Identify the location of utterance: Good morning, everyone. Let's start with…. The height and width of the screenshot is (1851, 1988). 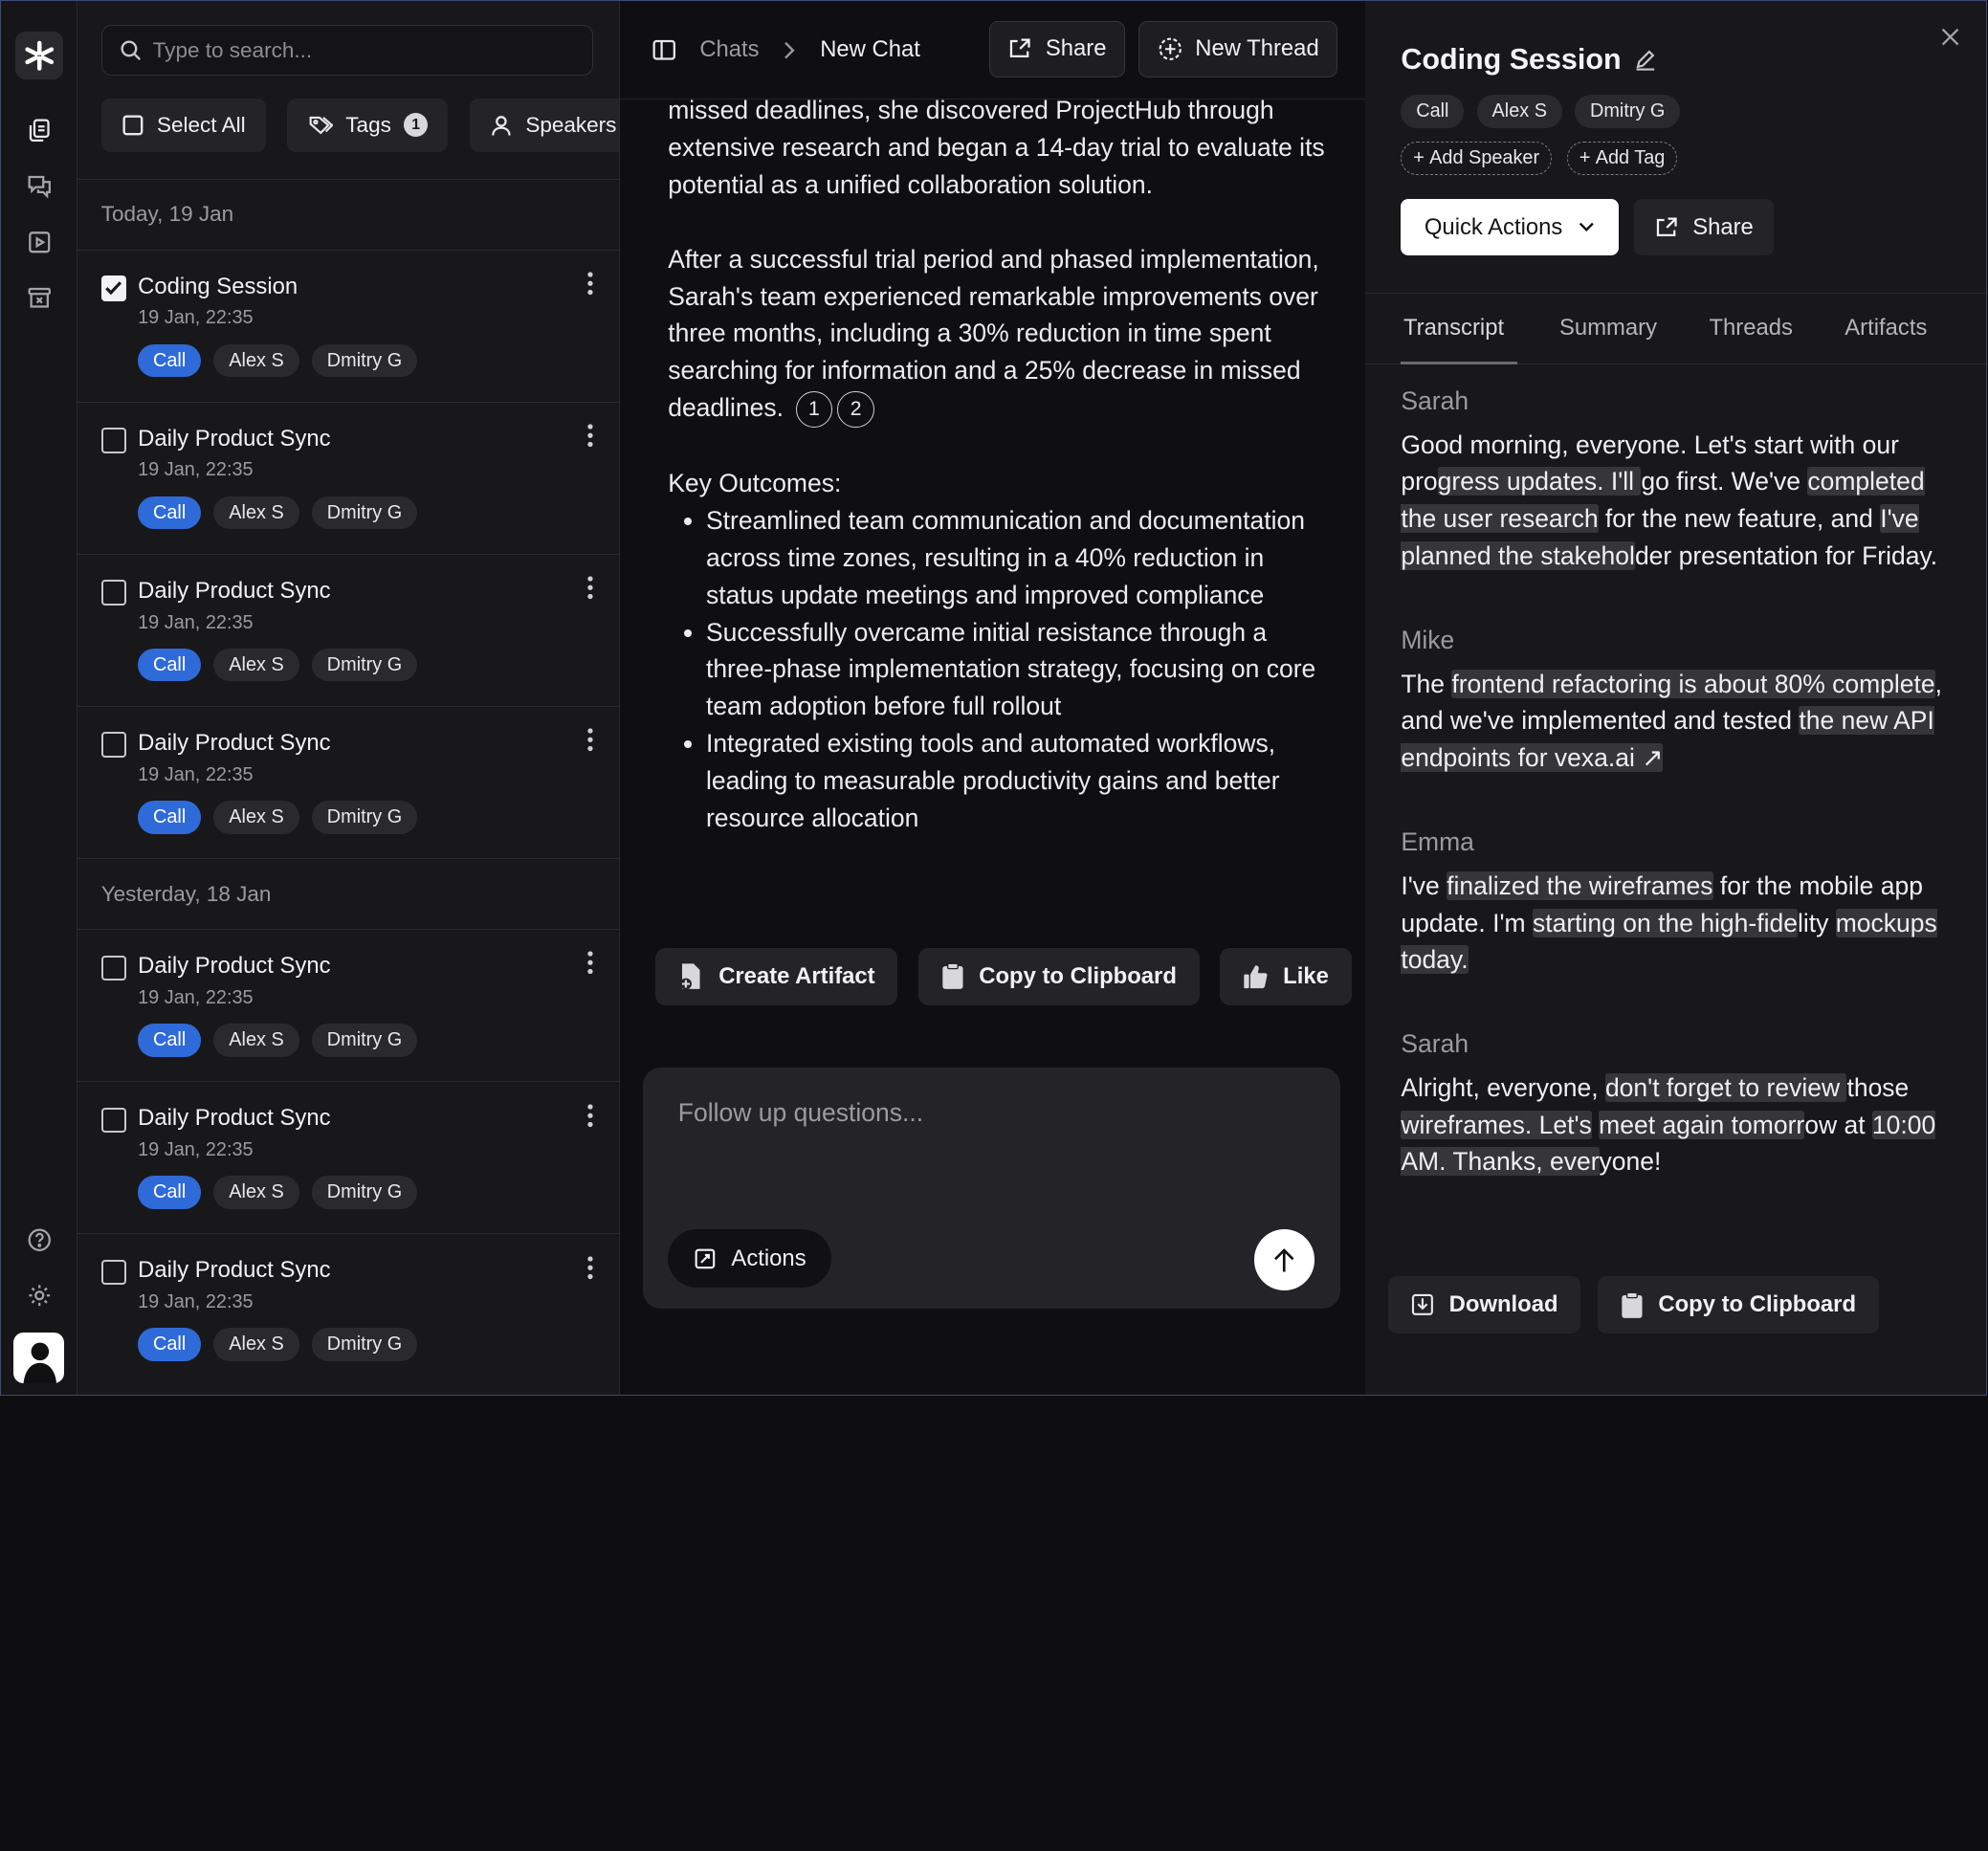
(1679, 501).